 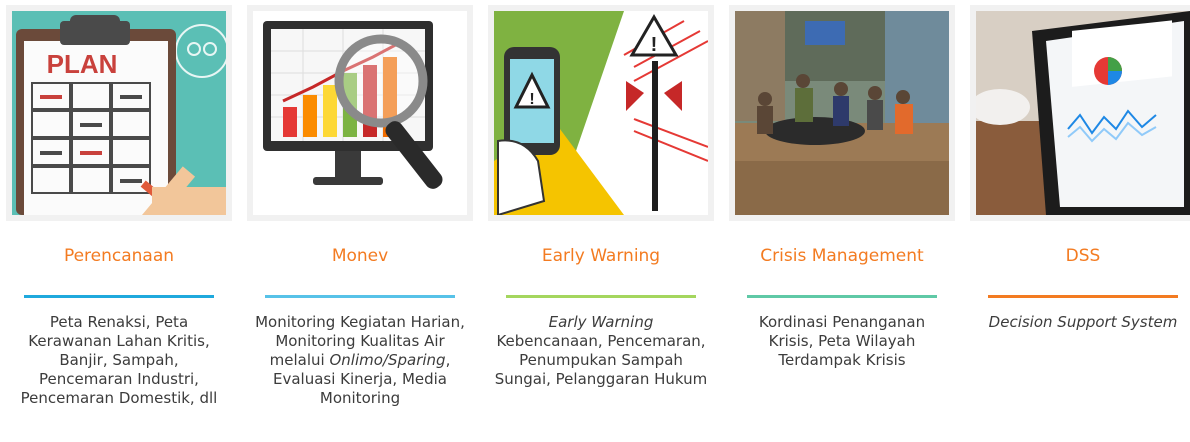 I want to click on tablet-dashboard-photo, so click(x=1080, y=113).